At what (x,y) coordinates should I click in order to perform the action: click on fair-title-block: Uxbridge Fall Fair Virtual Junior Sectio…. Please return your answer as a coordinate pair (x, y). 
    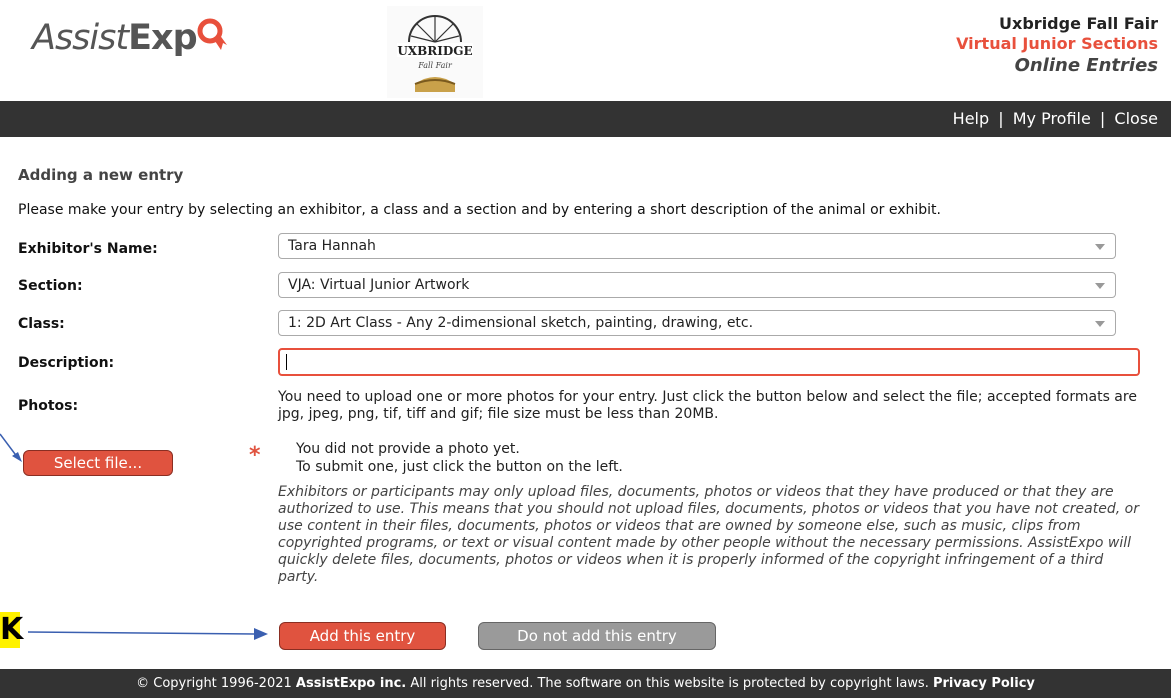
    Looking at the image, I should click on (1057, 46).